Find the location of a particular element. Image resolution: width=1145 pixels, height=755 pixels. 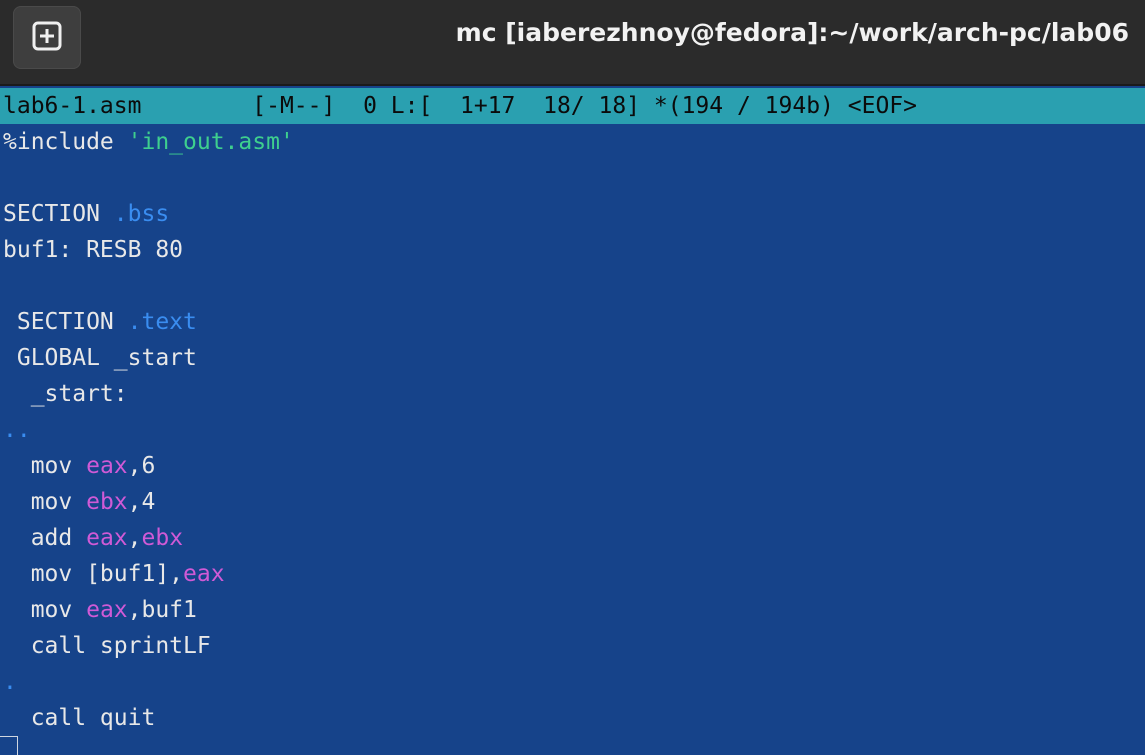

code-token: , is located at coordinates (134, 538).